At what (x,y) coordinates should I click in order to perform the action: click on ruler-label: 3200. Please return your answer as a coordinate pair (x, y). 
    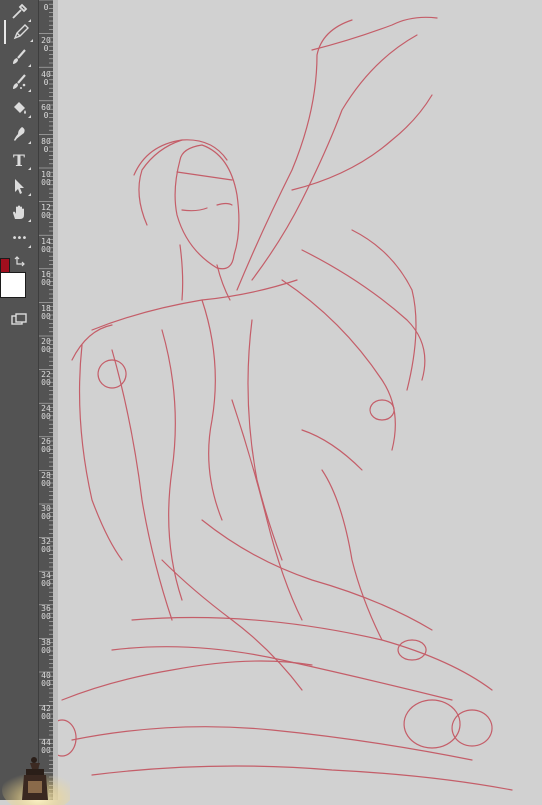
    Looking at the image, I should click on (46, 546).